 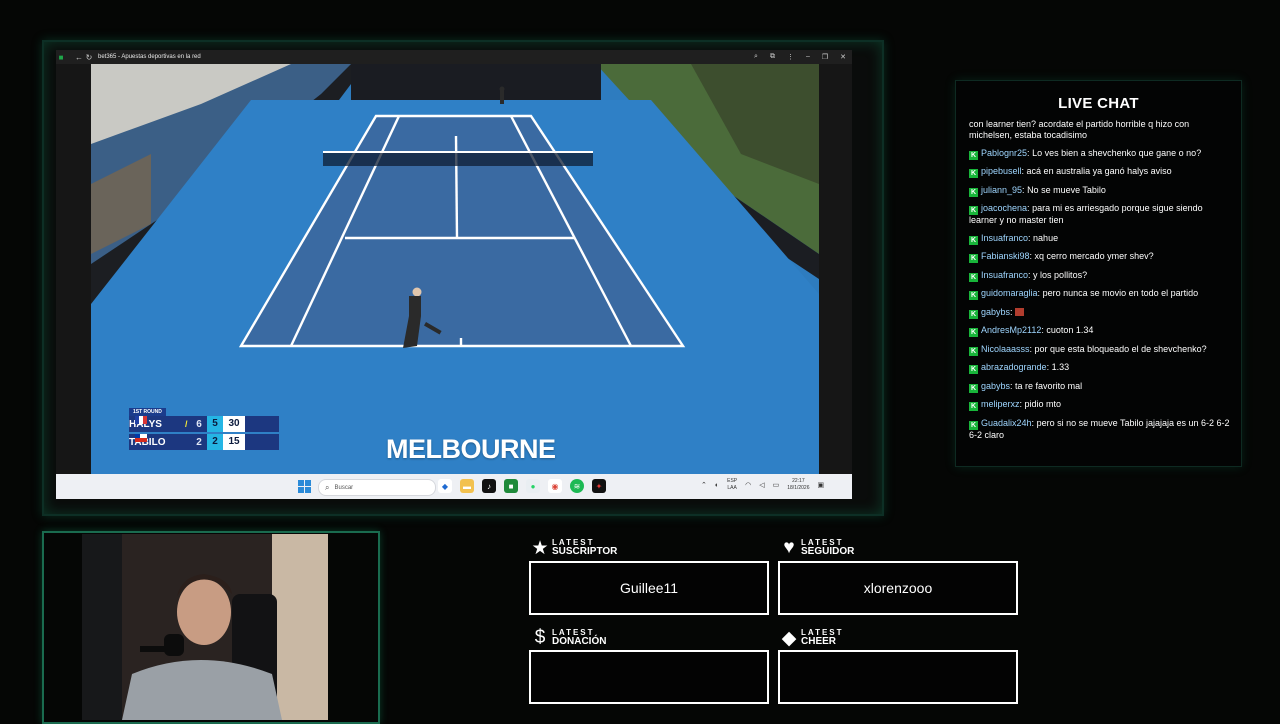 I want to click on minimize-icon: –, so click(x=808, y=57).